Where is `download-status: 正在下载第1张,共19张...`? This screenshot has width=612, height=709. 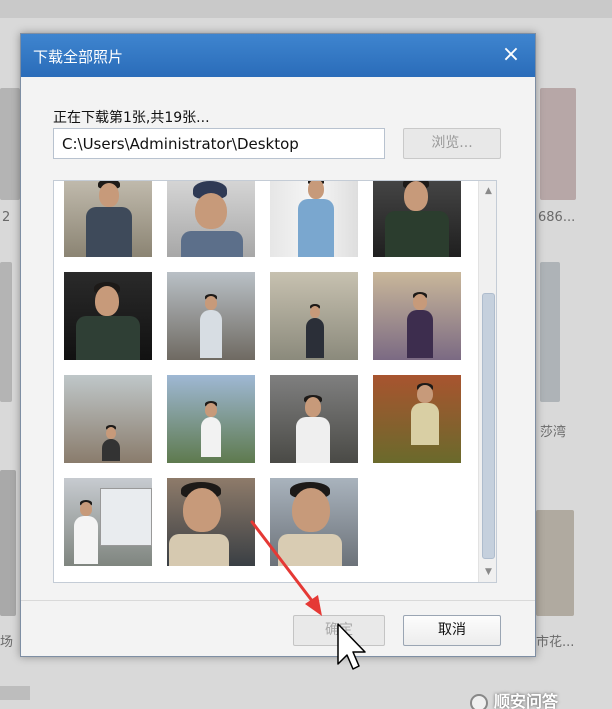
download-status: 正在下载第1张,共19张... is located at coordinates (131, 118).